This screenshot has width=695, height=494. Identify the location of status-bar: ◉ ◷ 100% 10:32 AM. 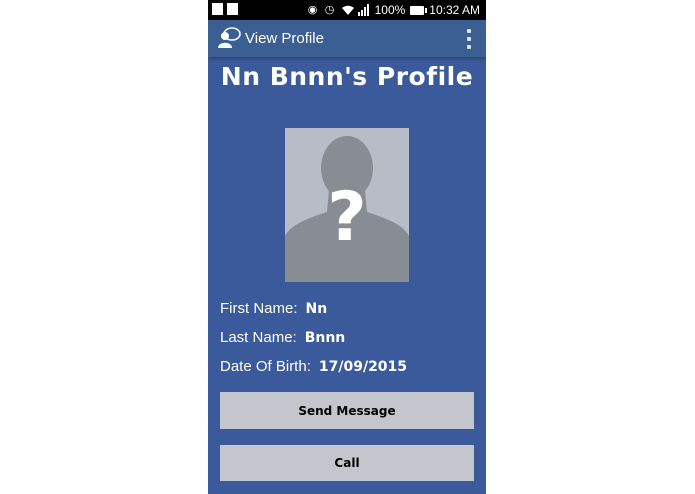
(347, 10).